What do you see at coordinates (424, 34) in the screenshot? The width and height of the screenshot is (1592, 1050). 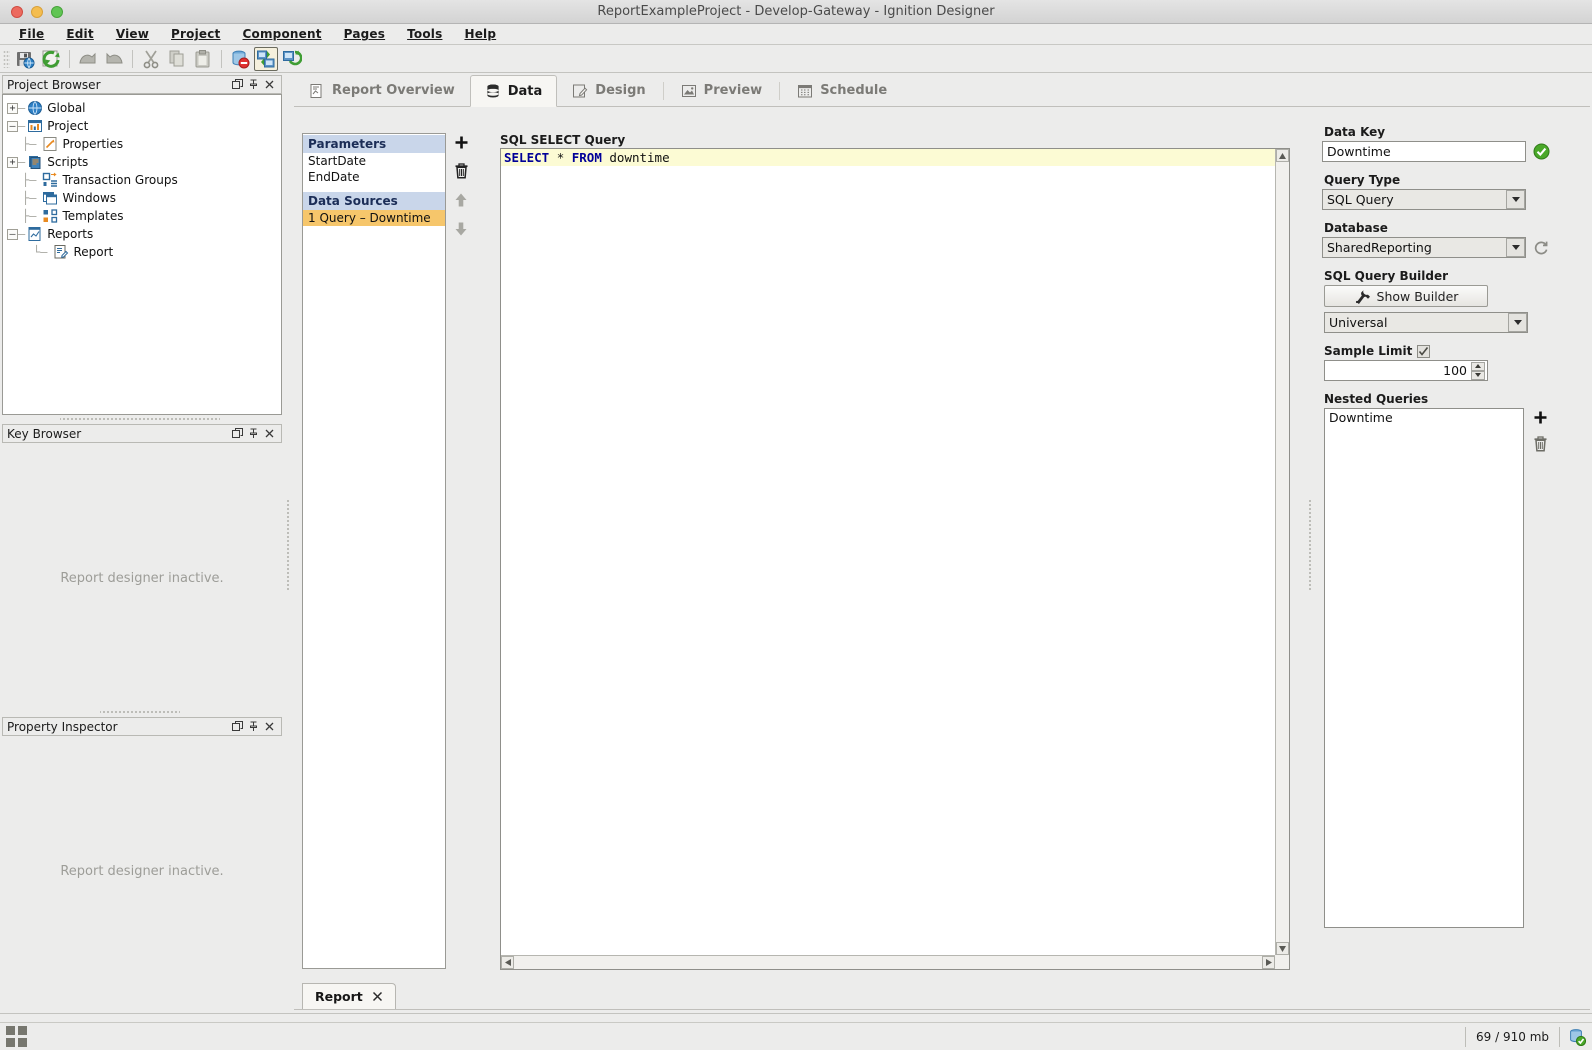 I see `menu-tools: Tools` at bounding box center [424, 34].